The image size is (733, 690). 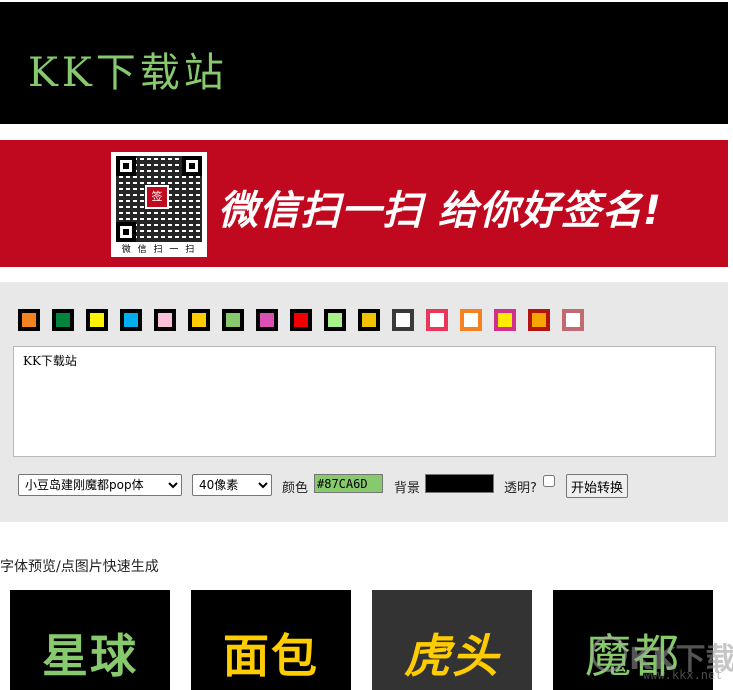 What do you see at coordinates (549, 481) in the screenshot?
I see `transparent-checkbox` at bounding box center [549, 481].